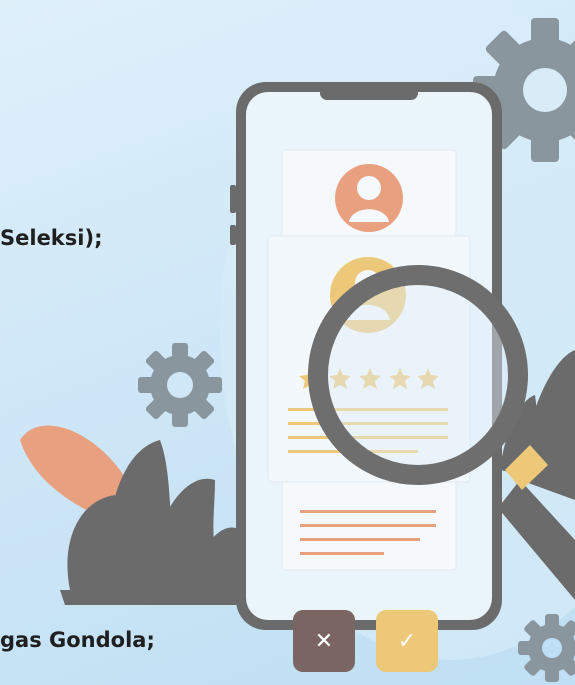 This screenshot has height=685, width=575. I want to click on gear-icon, so click(180, 385).